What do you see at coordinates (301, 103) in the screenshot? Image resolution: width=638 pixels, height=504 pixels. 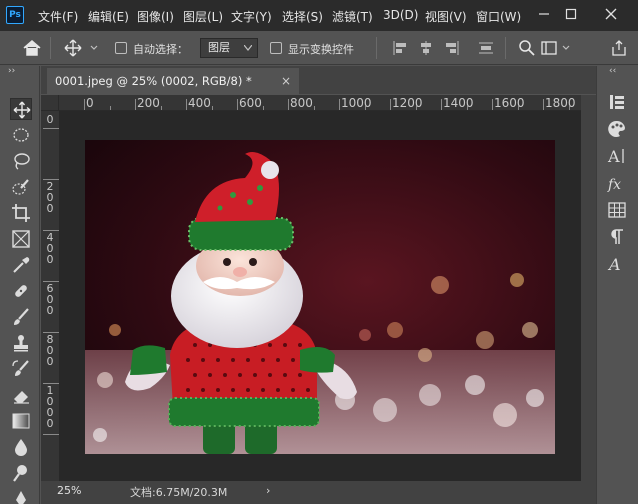 I see `ruler-label: 800` at bounding box center [301, 103].